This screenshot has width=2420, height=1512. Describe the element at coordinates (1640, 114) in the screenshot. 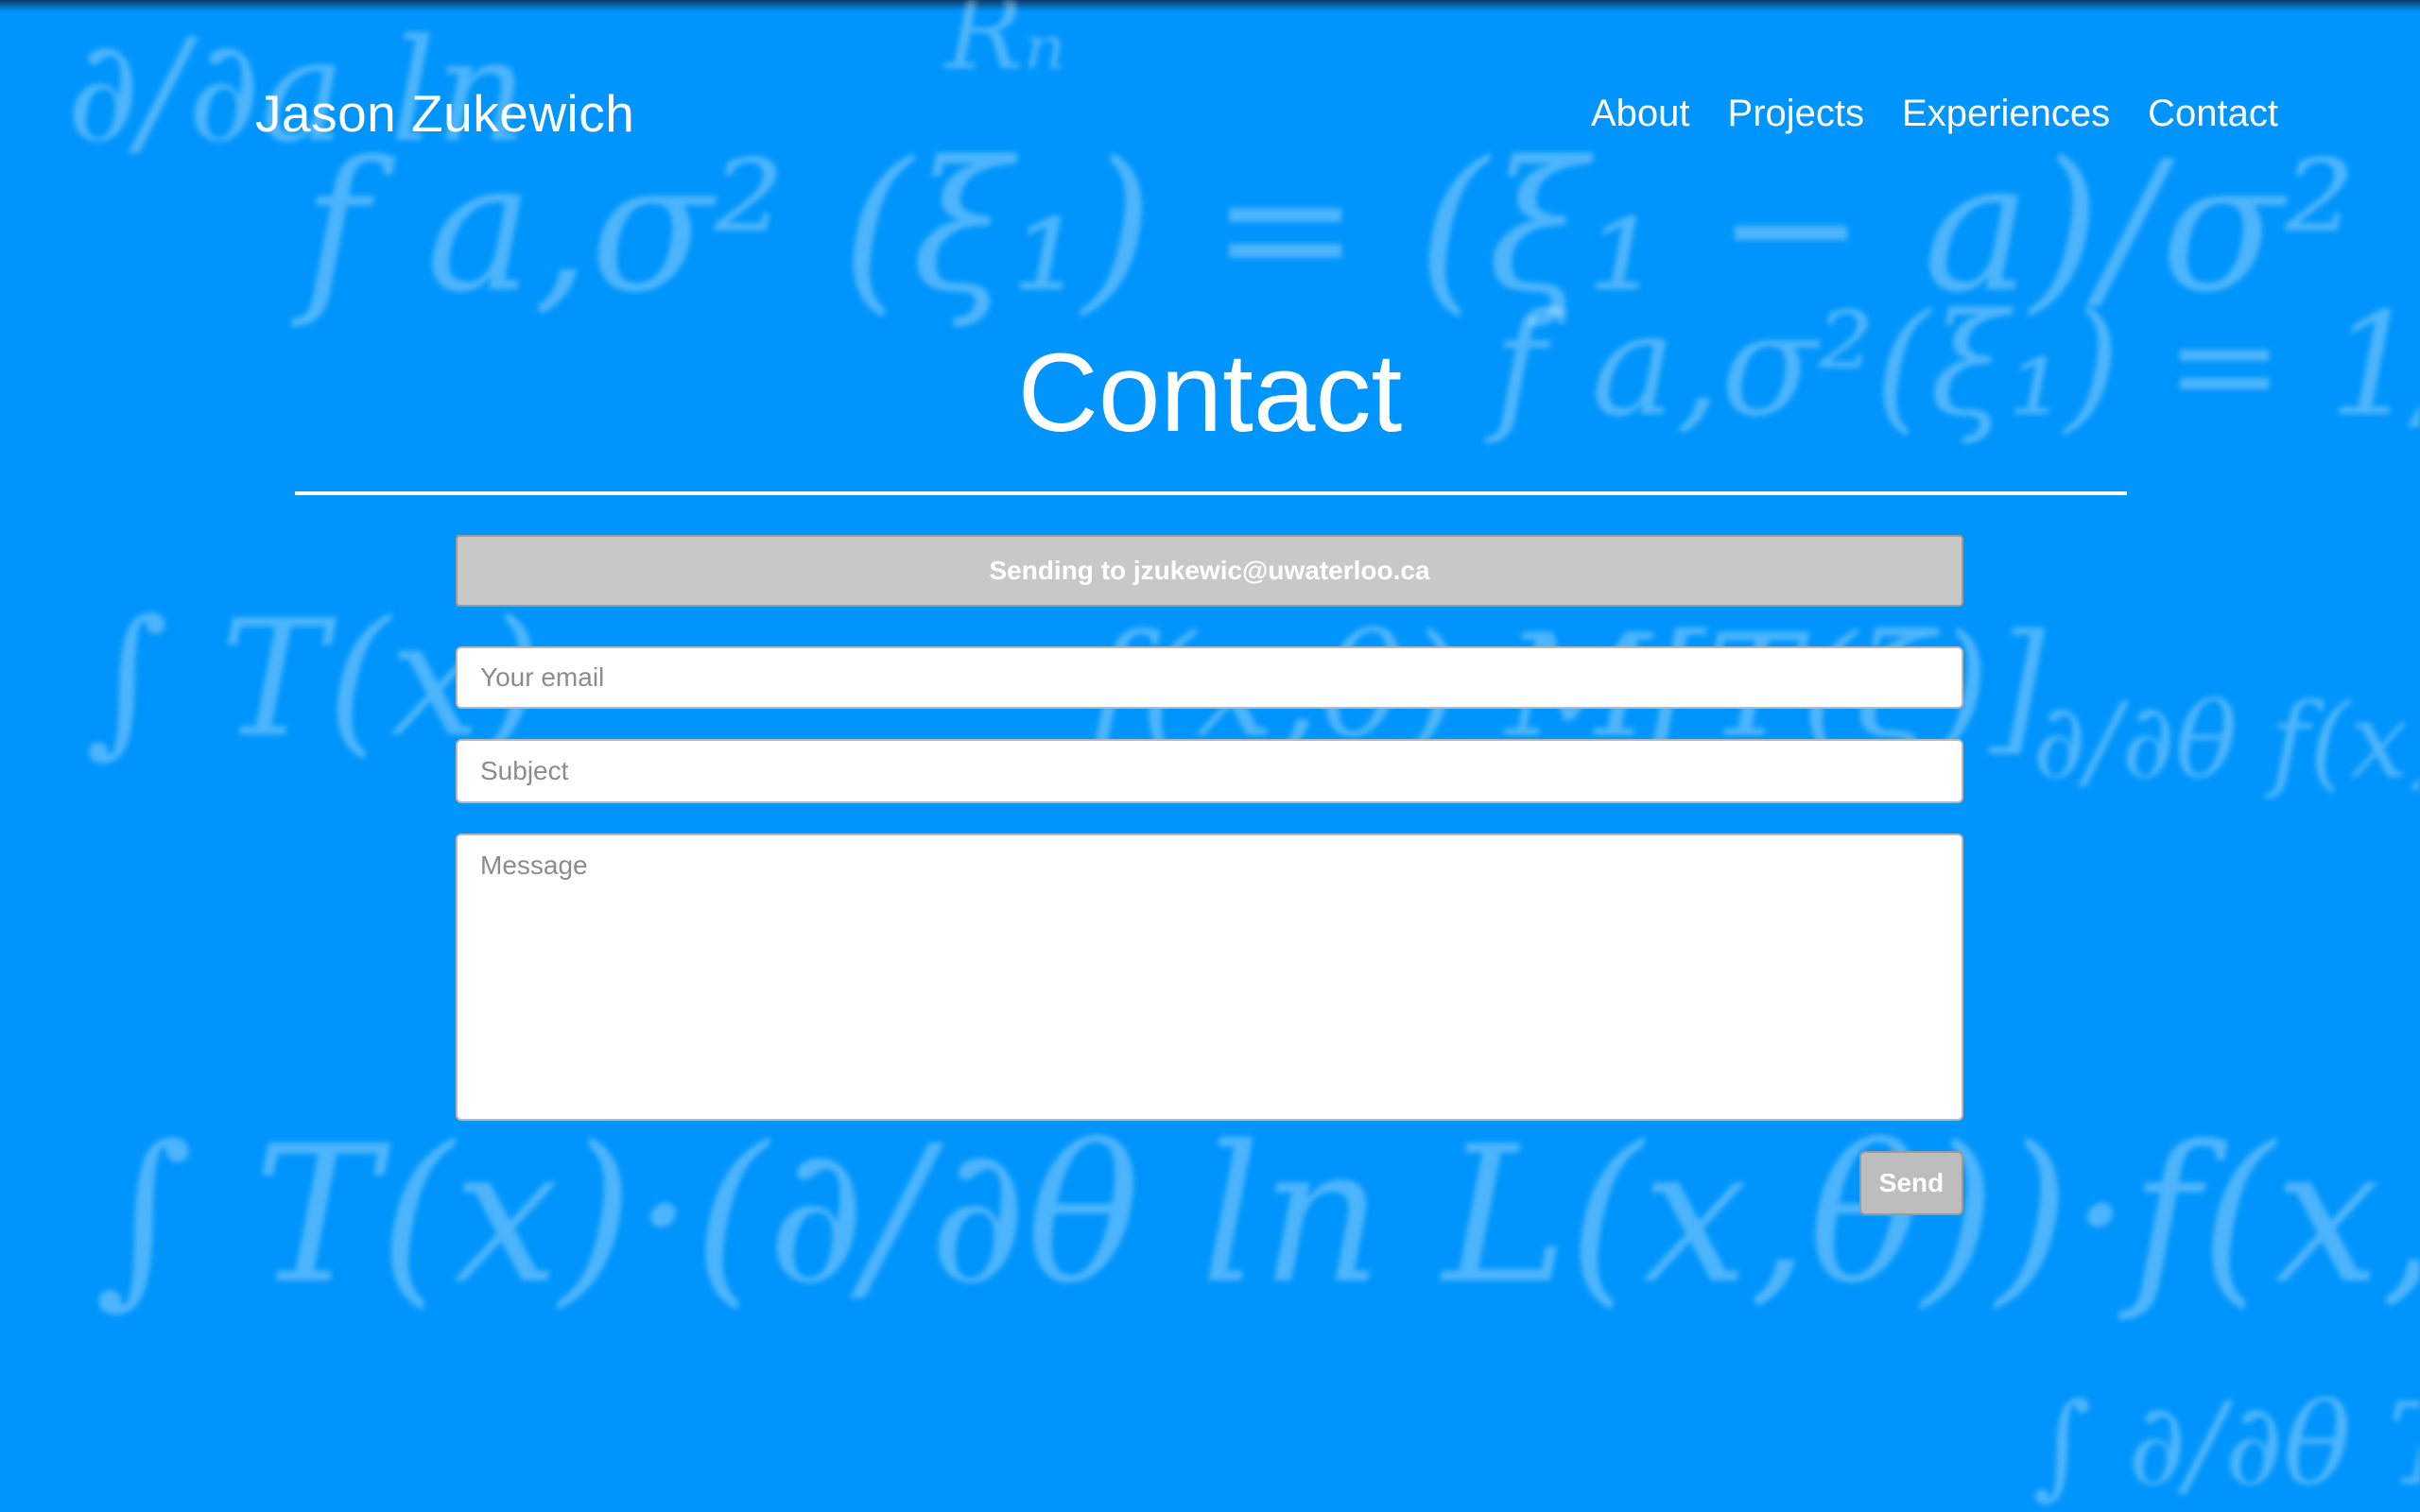

I see `nav-link-about: About` at that location.